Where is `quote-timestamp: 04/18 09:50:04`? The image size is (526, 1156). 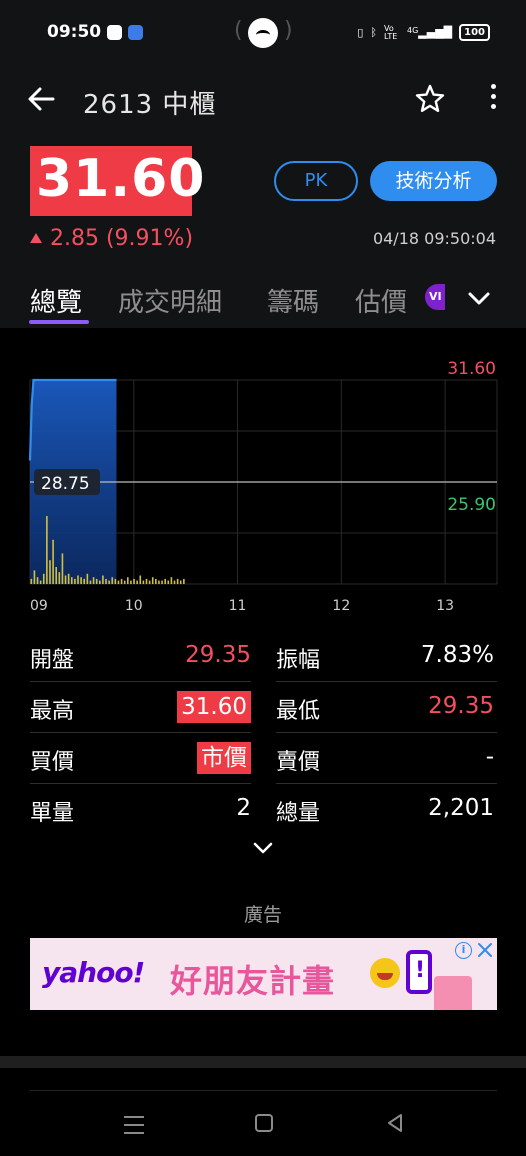
quote-timestamp: 04/18 09:50:04 is located at coordinates (434, 238).